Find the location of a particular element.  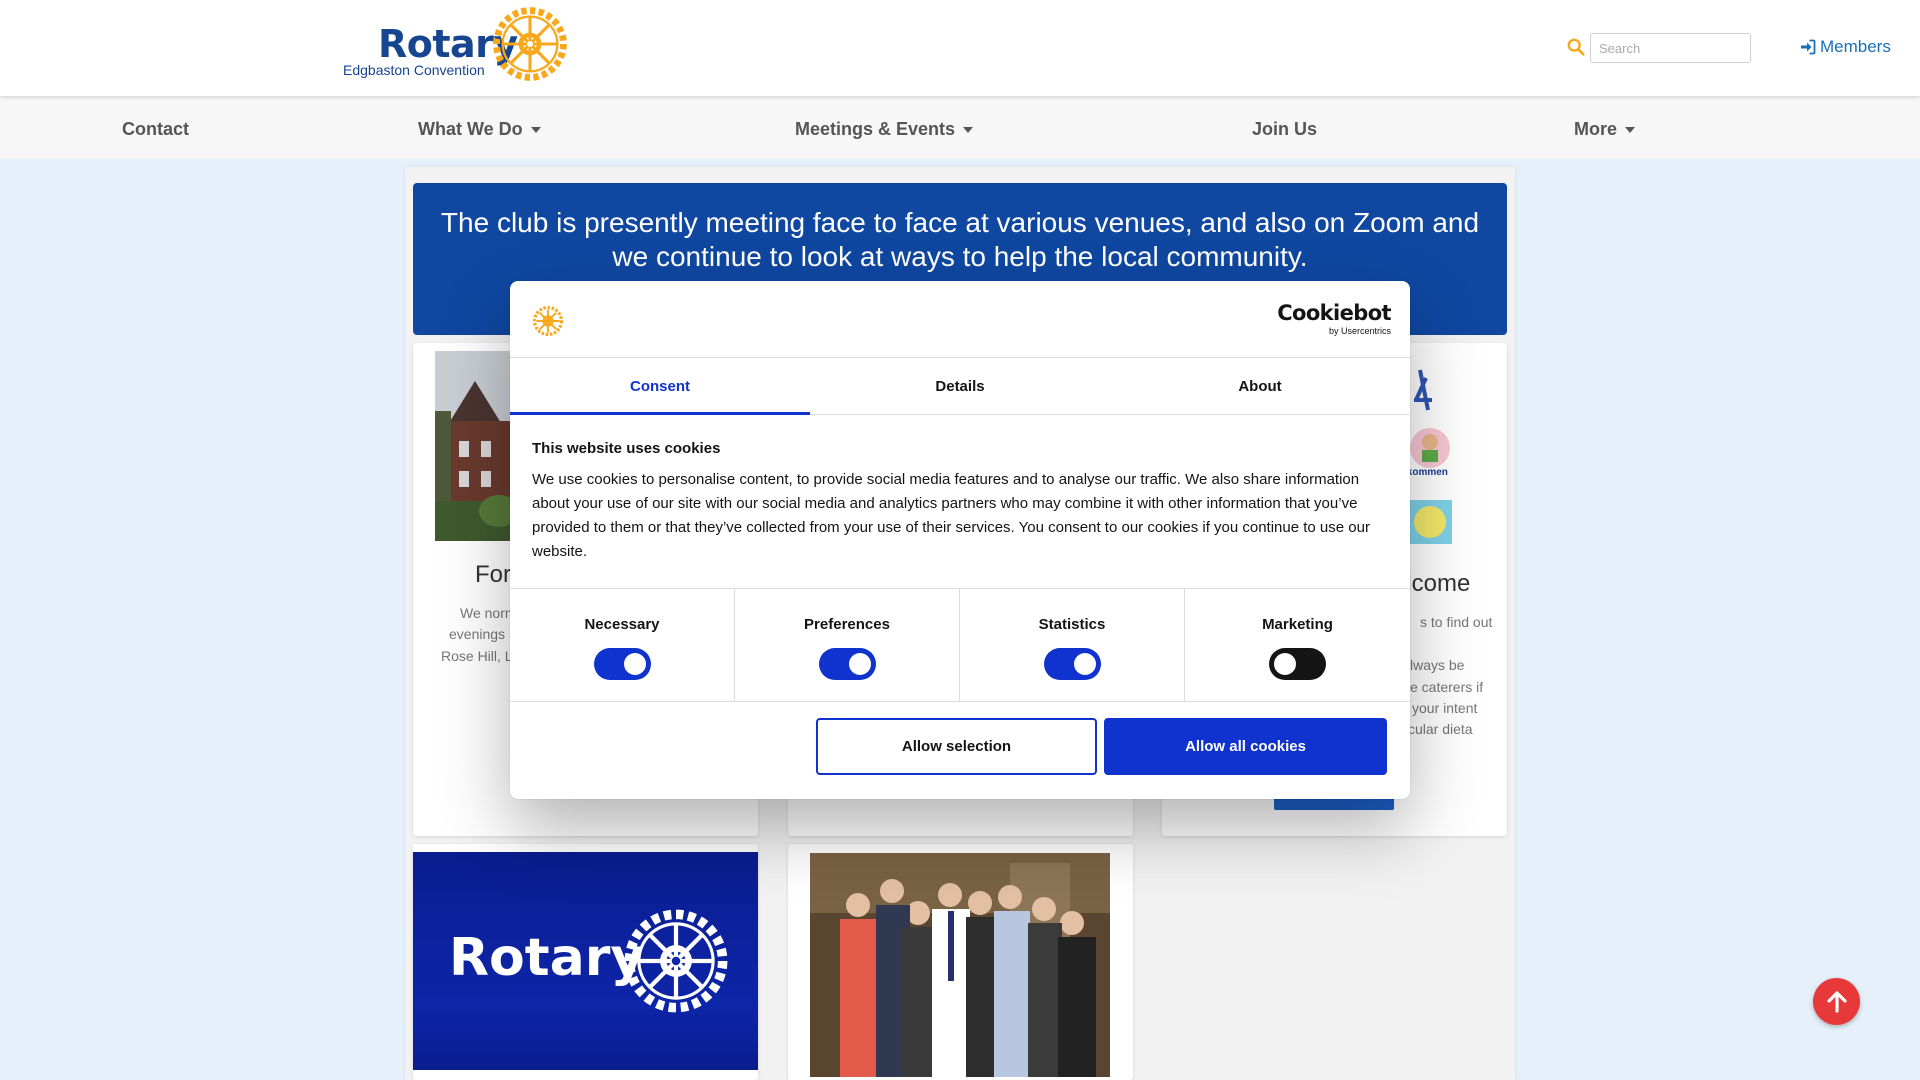

tab-label: Consent is located at coordinates (660, 386).